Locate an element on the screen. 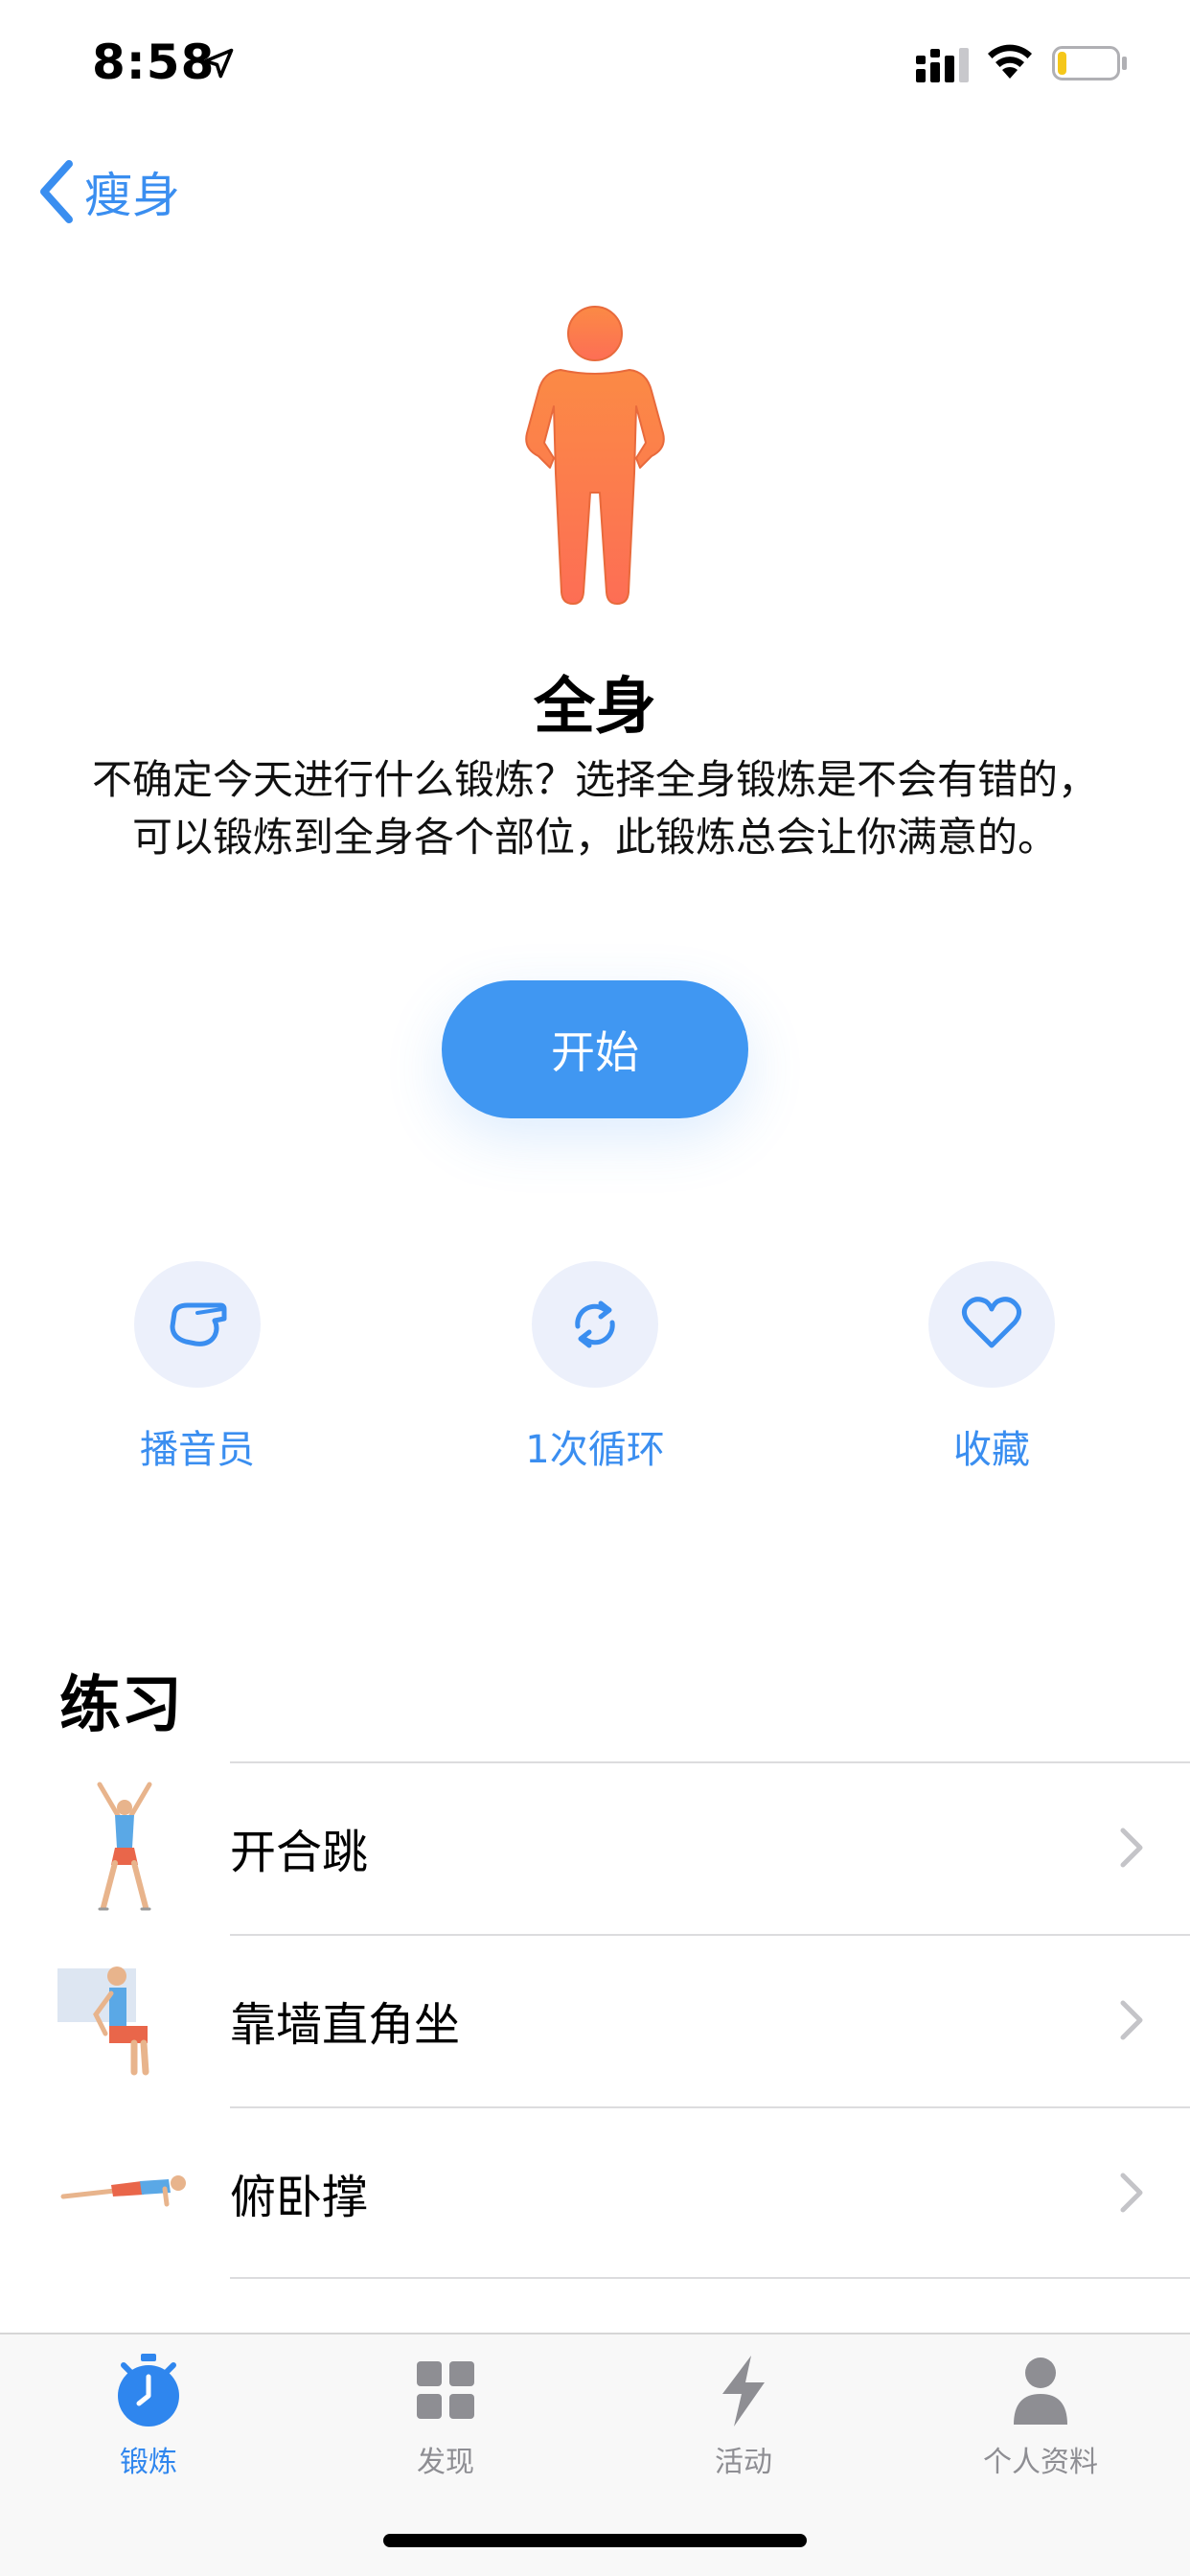 This screenshot has width=1190, height=2576. tab-workouts: 锻炼 is located at coordinates (148, 2416).